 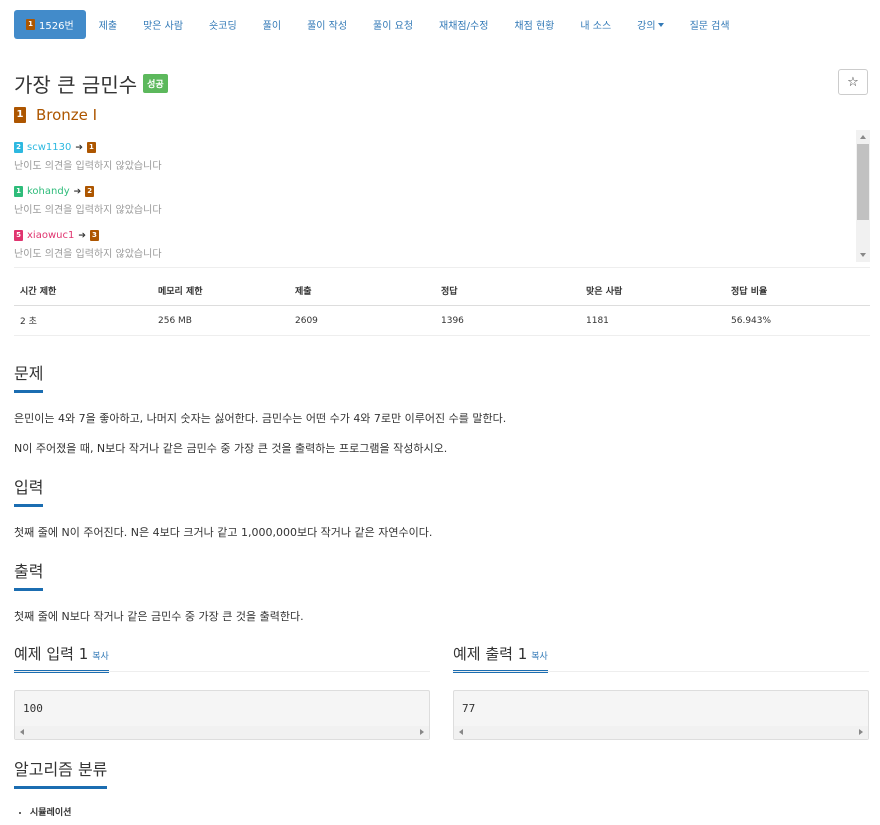 What do you see at coordinates (88, 201) in the screenshot?
I see `opinion-item: 1 kohandy ➔ 2 난이도 의견을 입력하지 않았습니다` at bounding box center [88, 201].